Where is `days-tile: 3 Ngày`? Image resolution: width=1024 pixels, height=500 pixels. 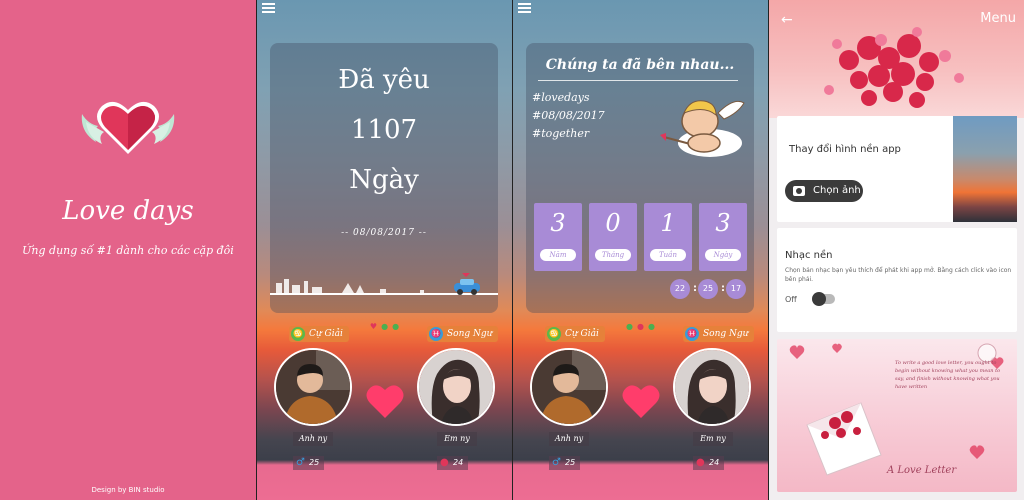
days-tile: 3 Ngày is located at coordinates (723, 237).